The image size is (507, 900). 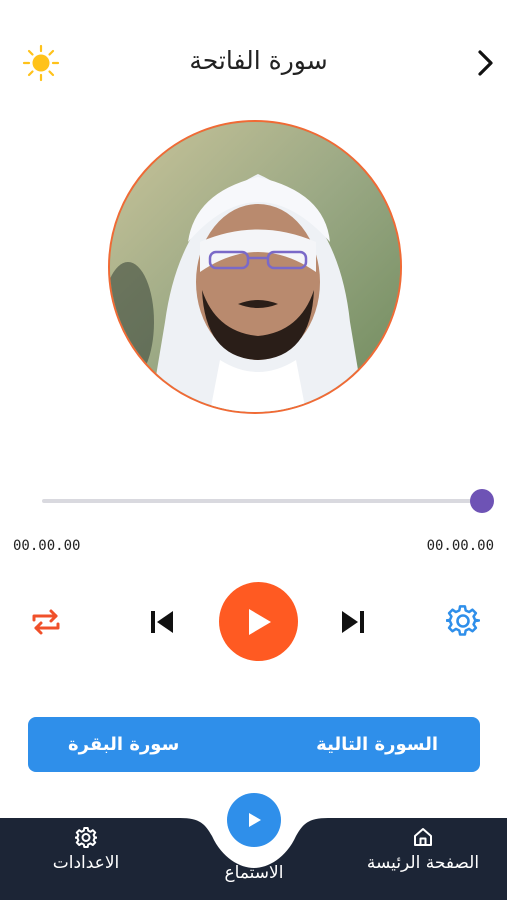 I want to click on play-button, so click(x=258, y=621).